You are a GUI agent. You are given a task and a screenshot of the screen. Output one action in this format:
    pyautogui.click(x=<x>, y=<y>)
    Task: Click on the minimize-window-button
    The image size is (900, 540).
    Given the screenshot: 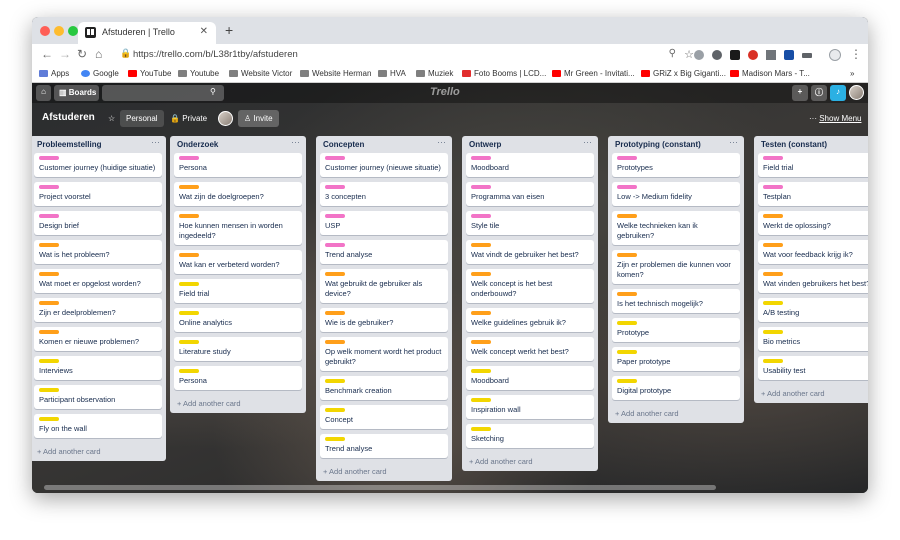 What is the action you would take?
    pyautogui.click(x=59, y=31)
    